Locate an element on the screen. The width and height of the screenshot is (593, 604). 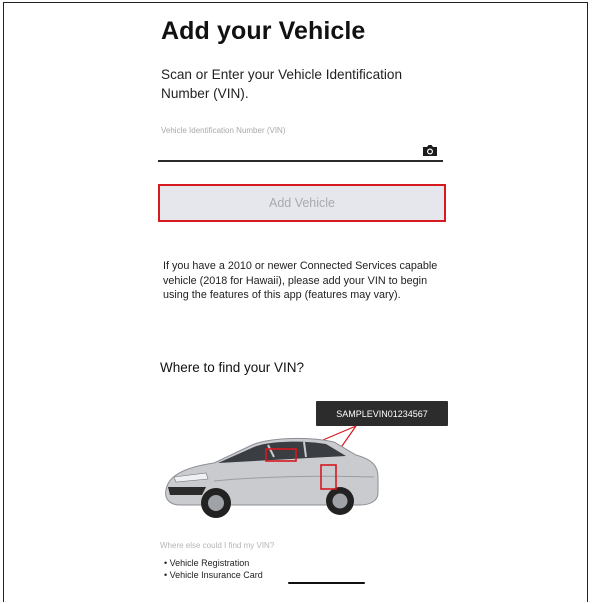
where-else-label: Where else could I find my VIN? is located at coordinates (217, 545).